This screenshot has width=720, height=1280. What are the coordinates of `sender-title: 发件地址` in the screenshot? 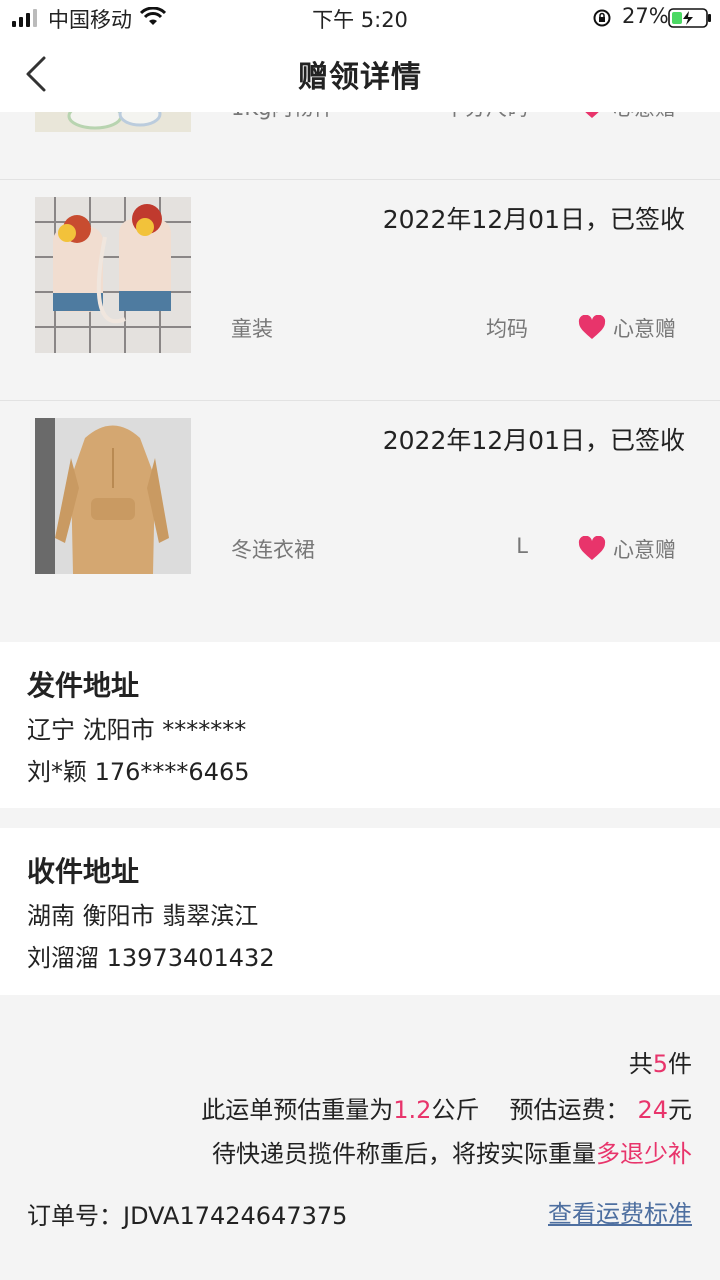 It's located at (83, 685).